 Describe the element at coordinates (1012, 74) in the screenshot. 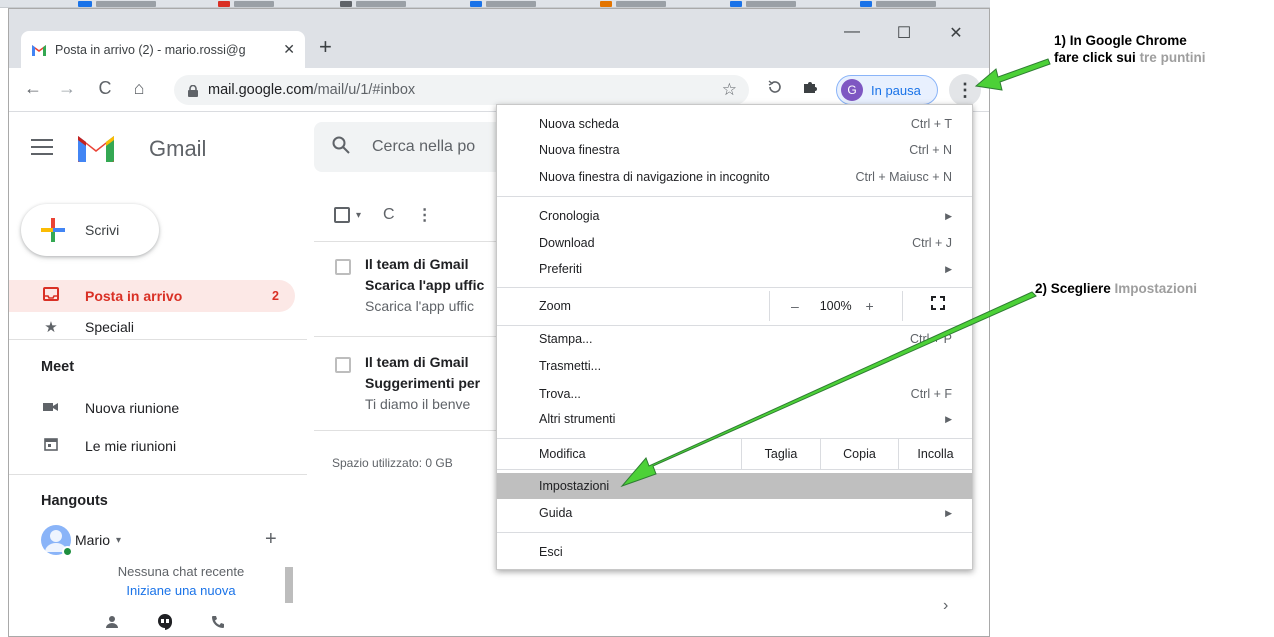

I see `arrow-to-menu-button` at that location.